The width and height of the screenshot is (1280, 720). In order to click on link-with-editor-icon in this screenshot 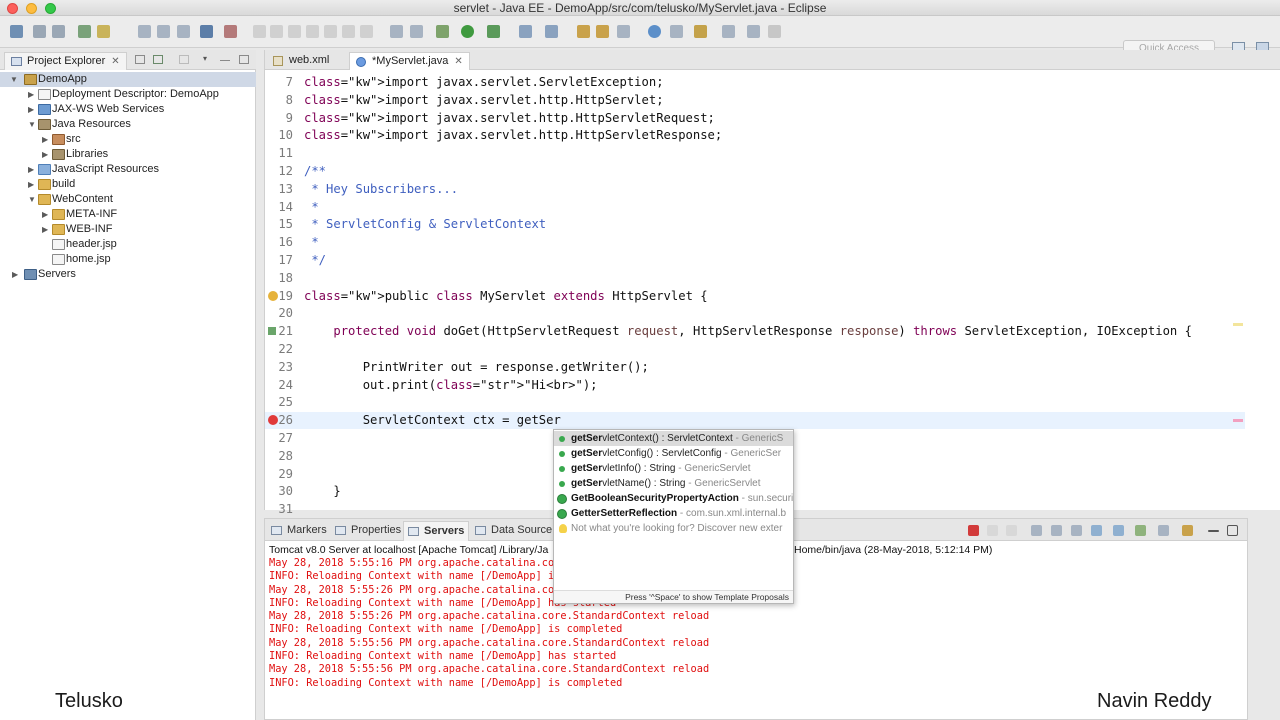, I will do `click(158, 59)`.